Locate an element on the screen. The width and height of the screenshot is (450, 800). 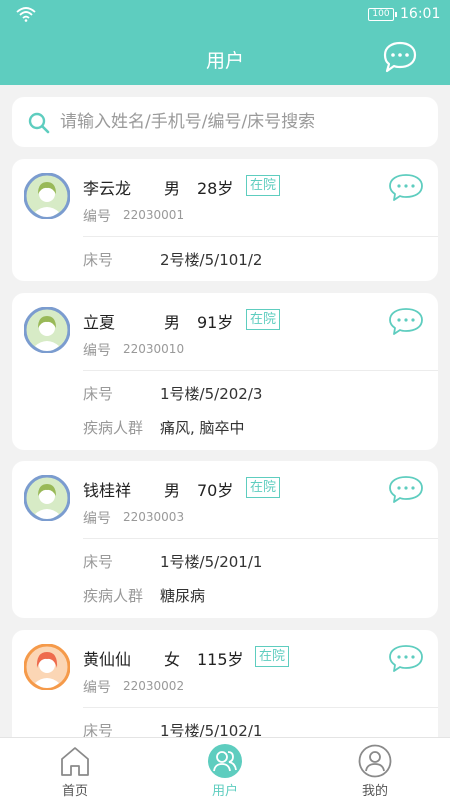
search-icon is located at coordinates (39, 123).